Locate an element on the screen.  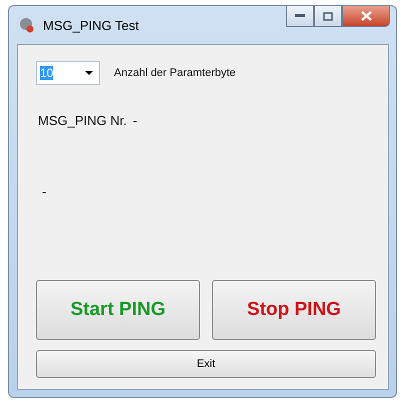
close-icon is located at coordinates (366, 16).